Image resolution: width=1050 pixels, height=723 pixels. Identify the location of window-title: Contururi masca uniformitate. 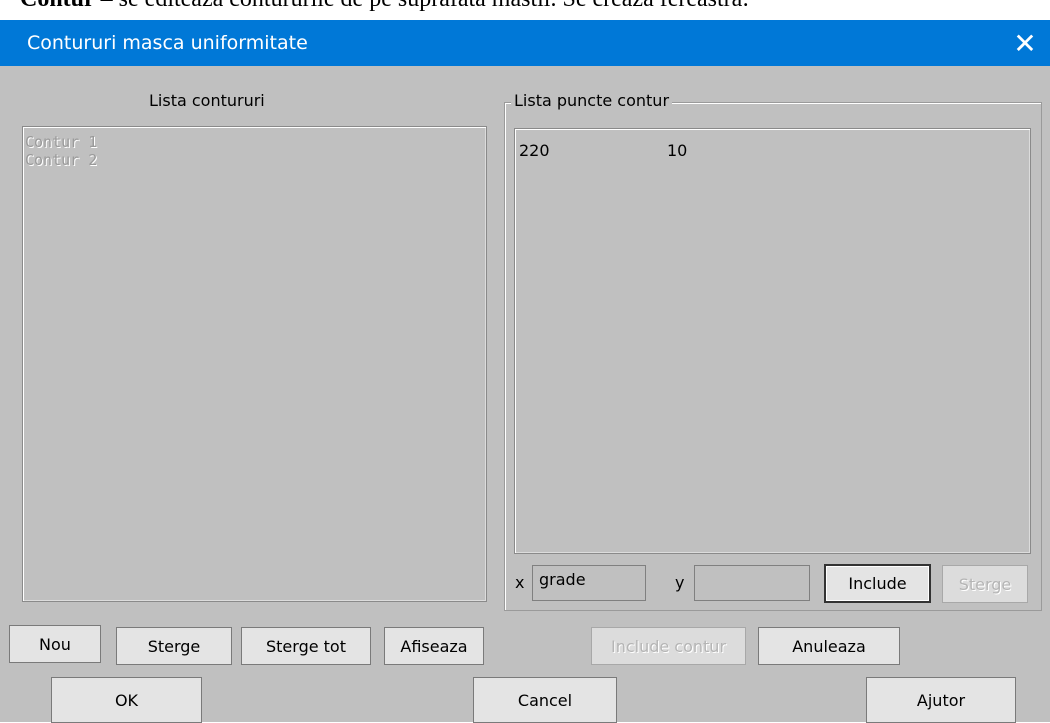
(167, 43).